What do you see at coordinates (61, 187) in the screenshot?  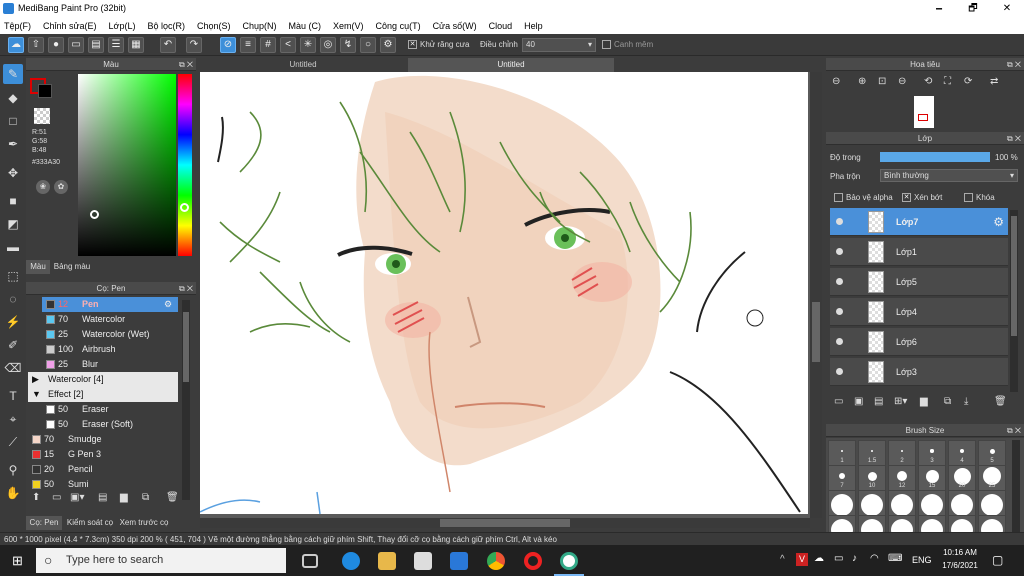 I see `palette-add-icon: ✿` at bounding box center [61, 187].